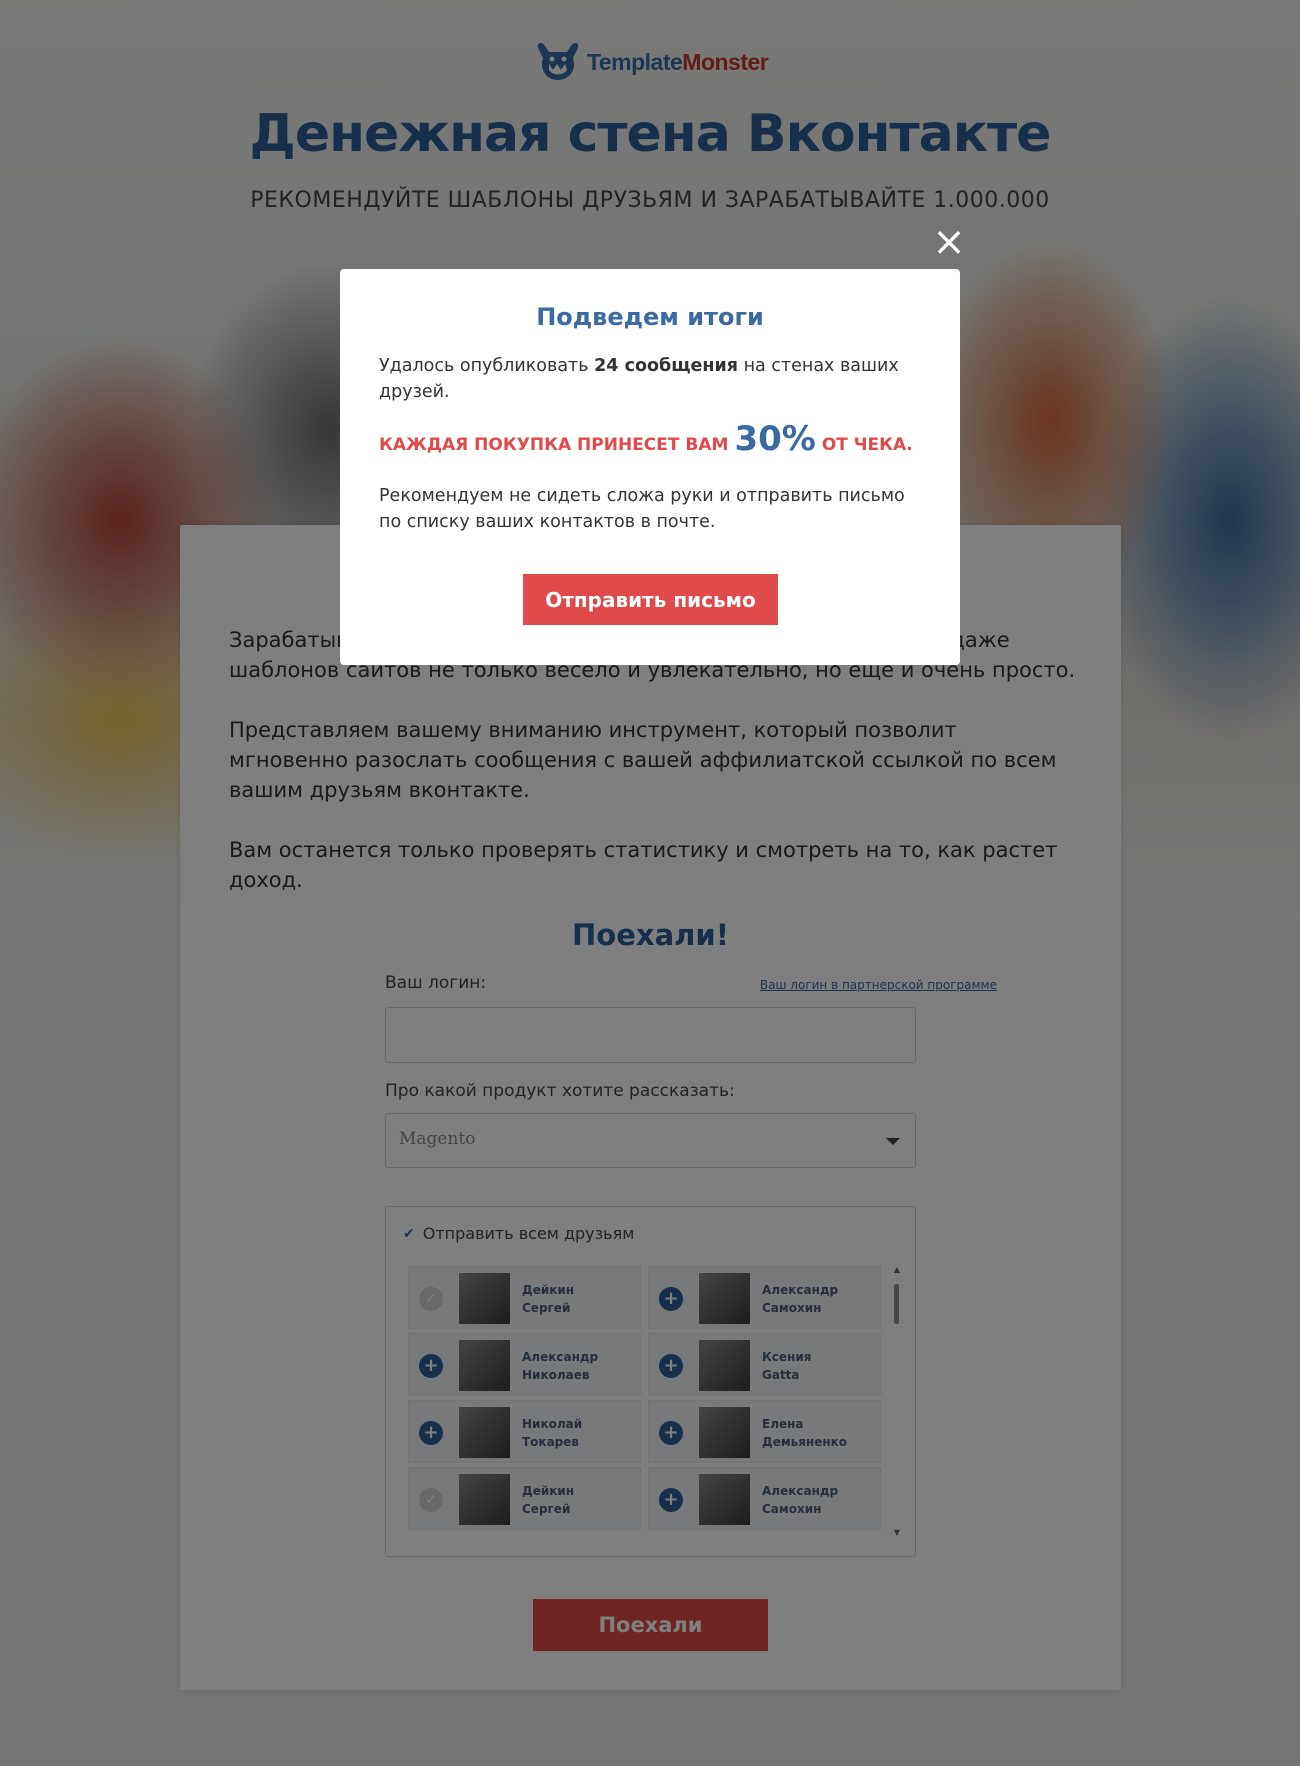  Describe the element at coordinates (867, 445) in the screenshot. I see `modal-p2-suffix: ОТ ЧЕКА.` at that location.